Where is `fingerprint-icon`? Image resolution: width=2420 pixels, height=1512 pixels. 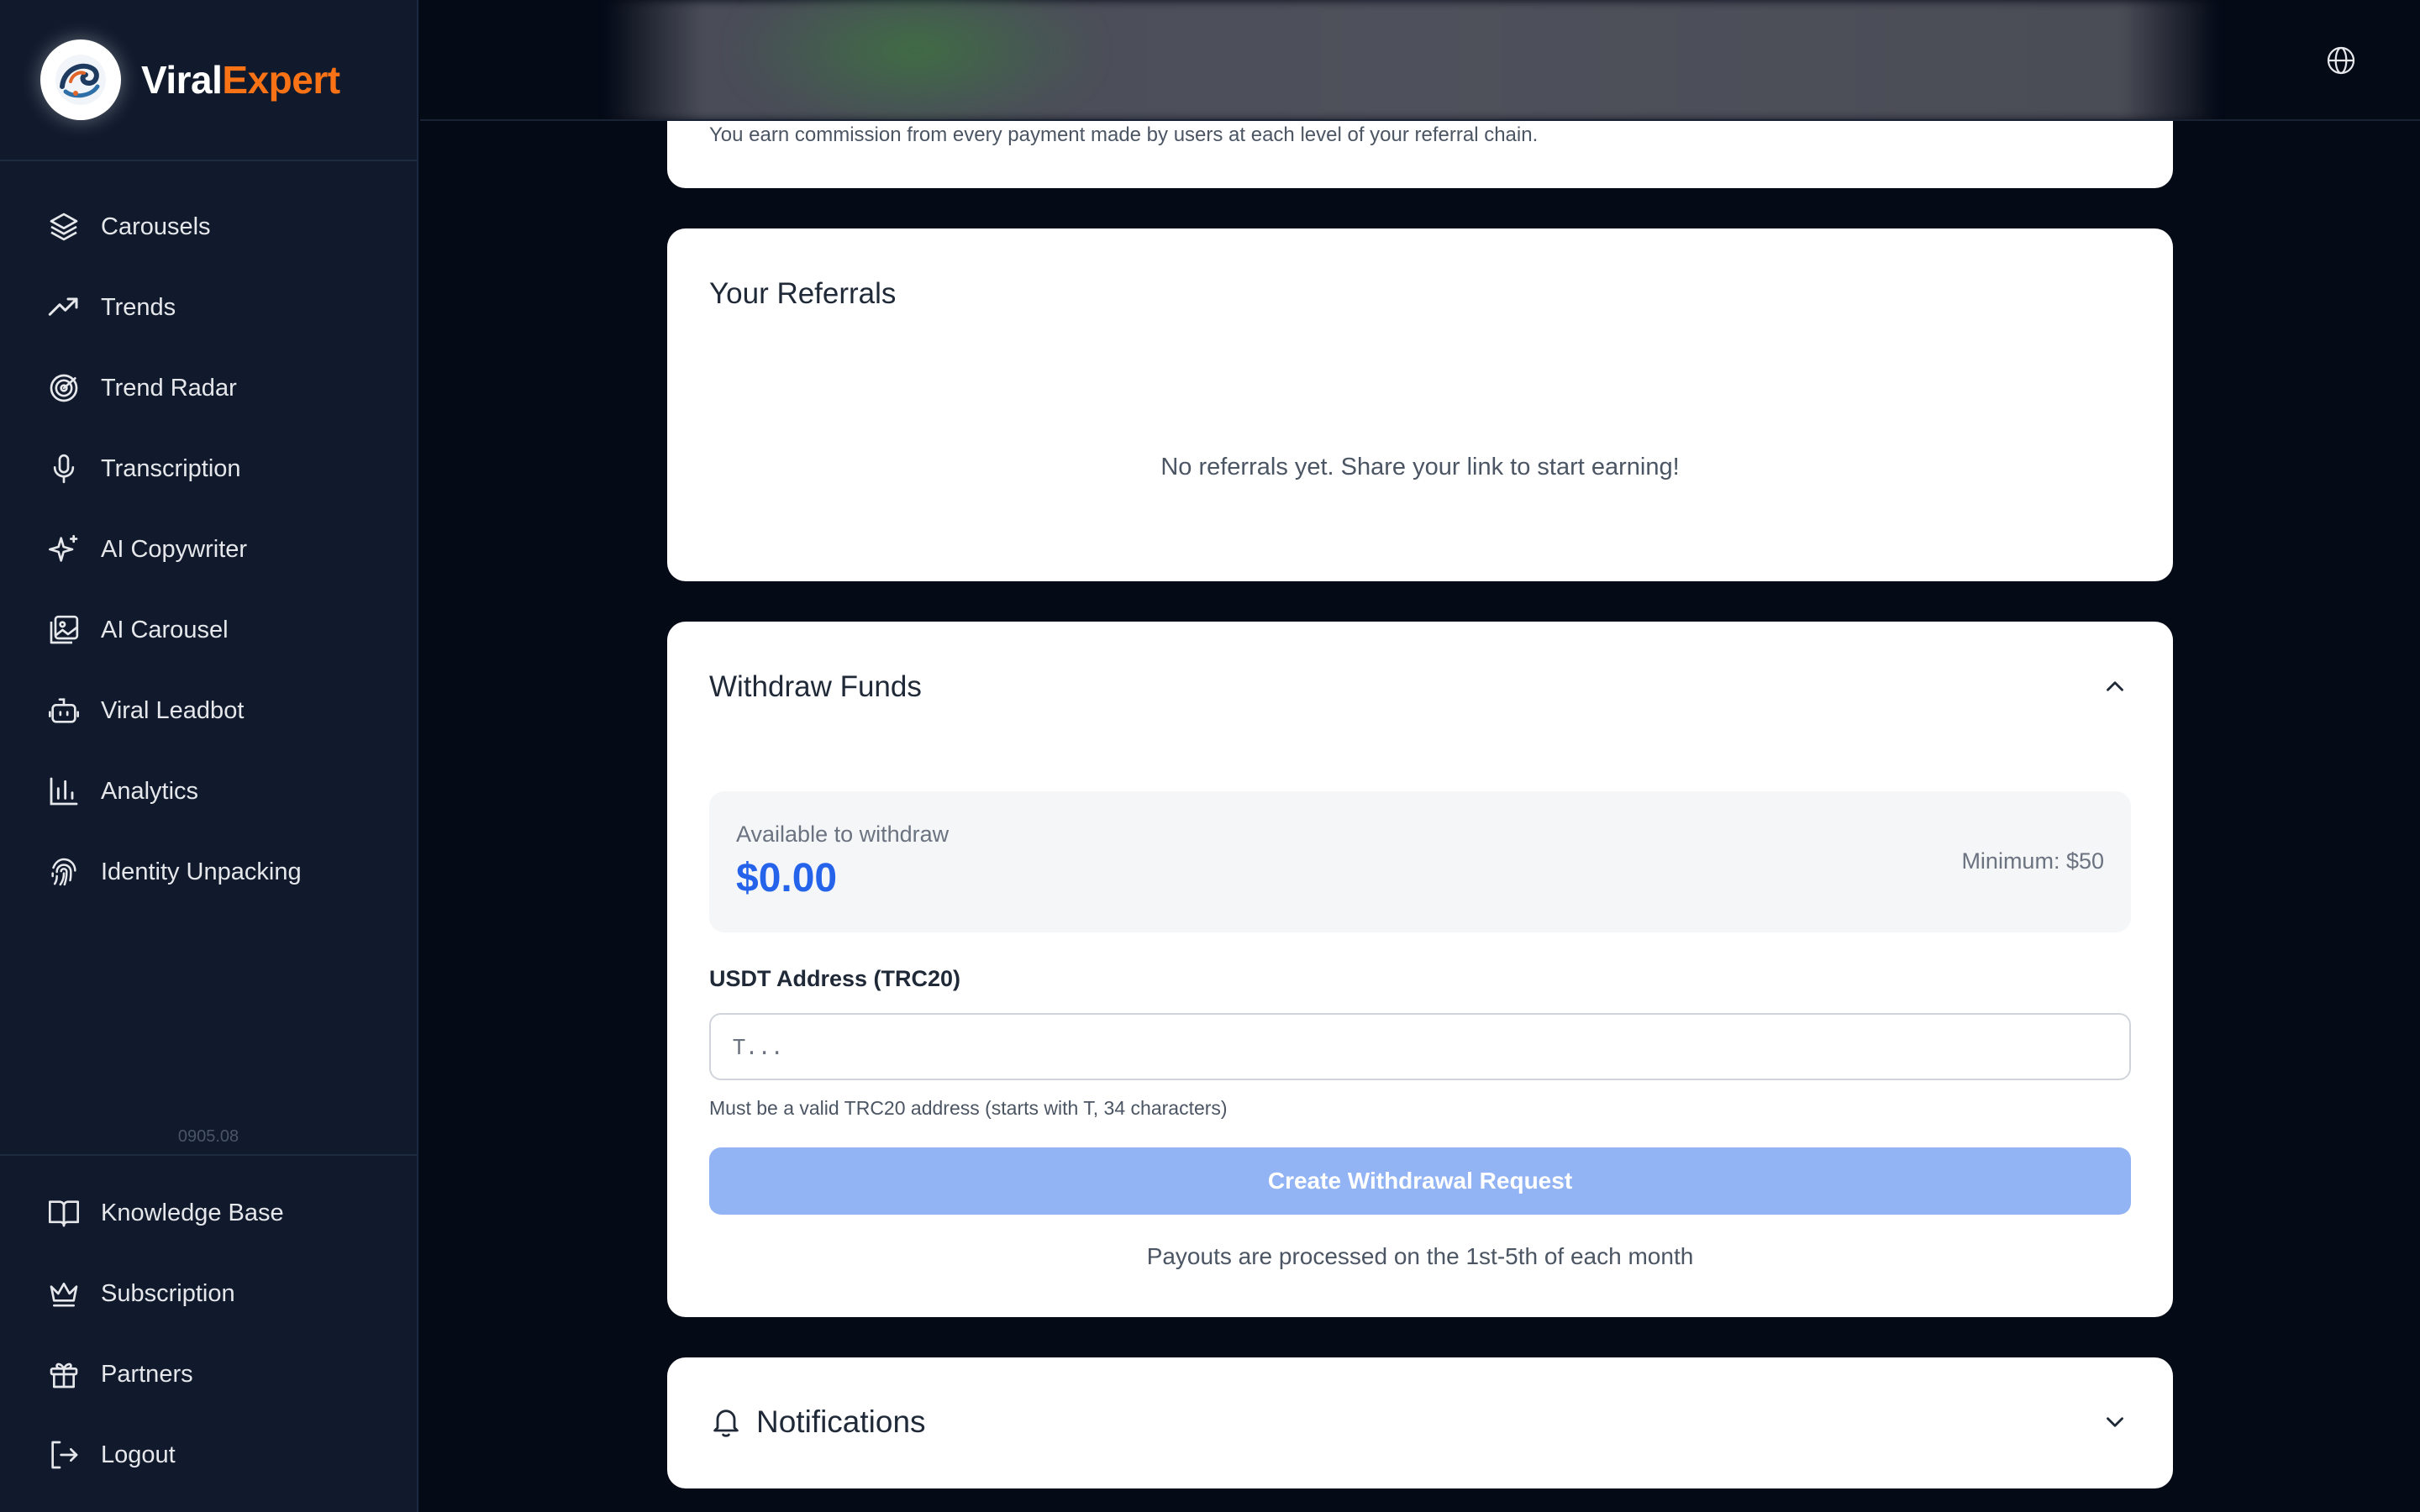
fingerprint-icon is located at coordinates (64, 872).